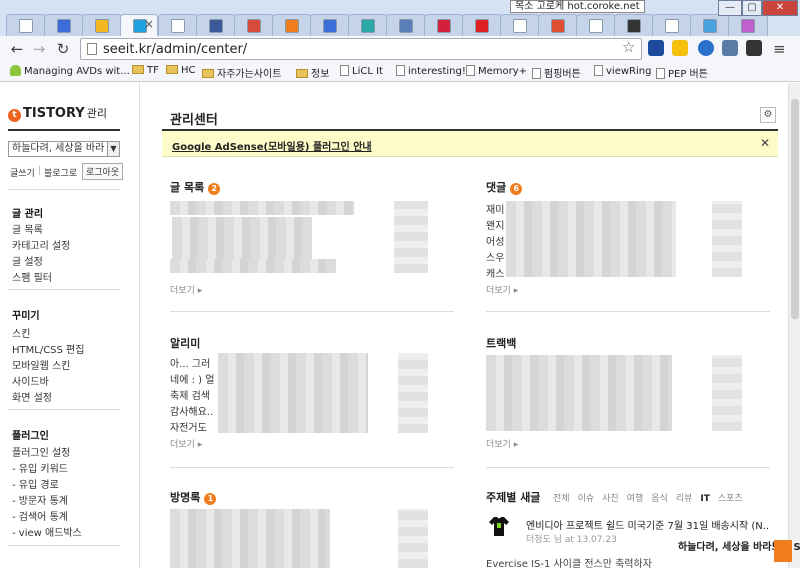 This screenshot has height=570, width=800. I want to click on address-bar: seeit.kr/admin/center/, so click(361, 49).